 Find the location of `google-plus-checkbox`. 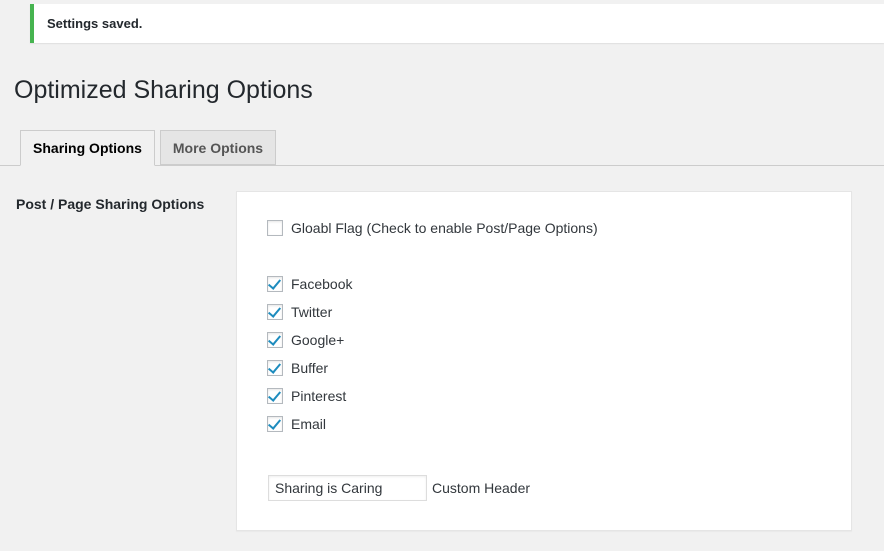

google-plus-checkbox is located at coordinates (275, 340).